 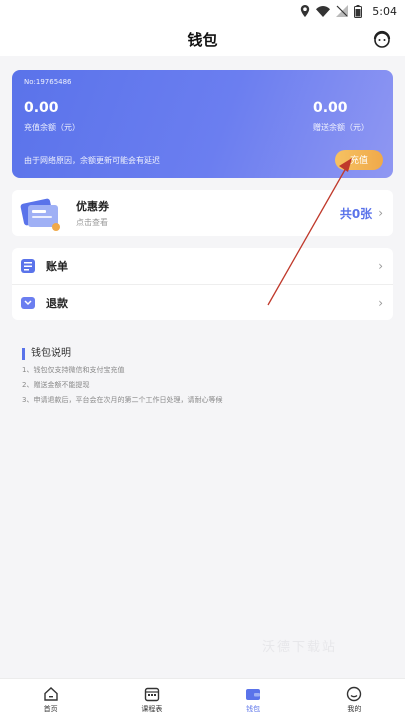 What do you see at coordinates (384, 11) in the screenshot?
I see `status-time: 5:04` at bounding box center [384, 11].